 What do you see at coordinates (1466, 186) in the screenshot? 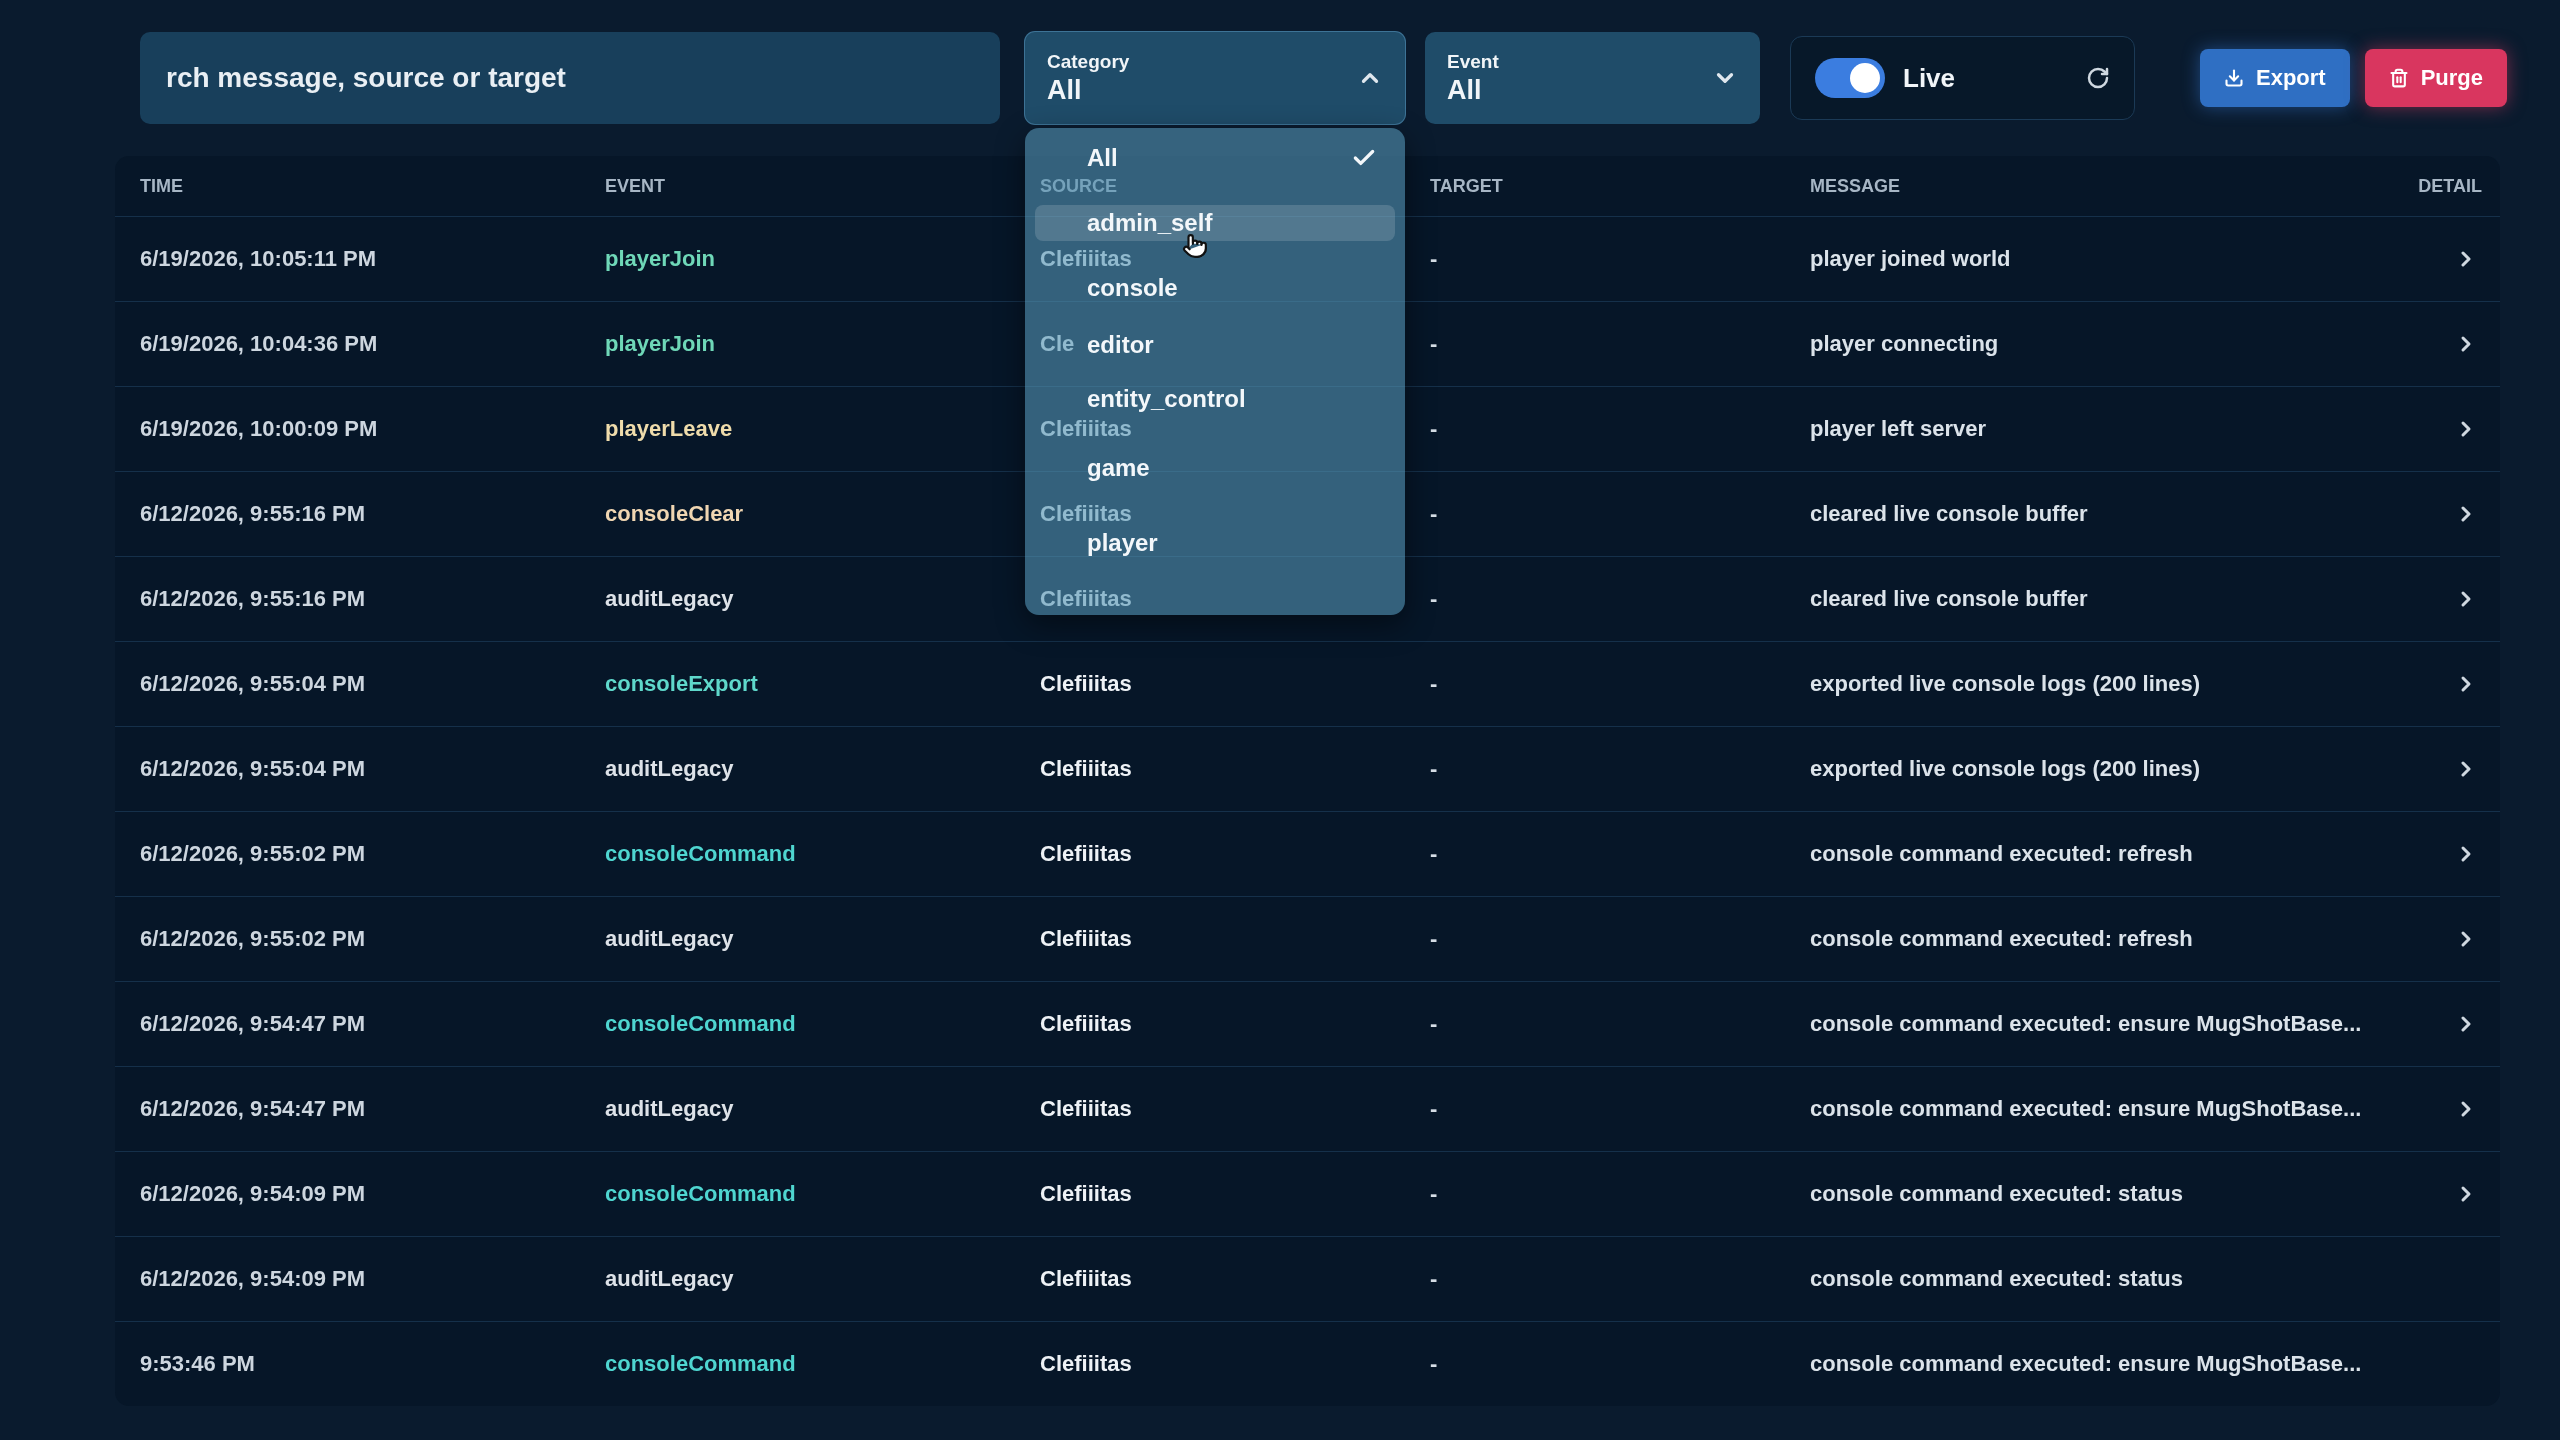
I see `column-header: TARGET` at bounding box center [1466, 186].